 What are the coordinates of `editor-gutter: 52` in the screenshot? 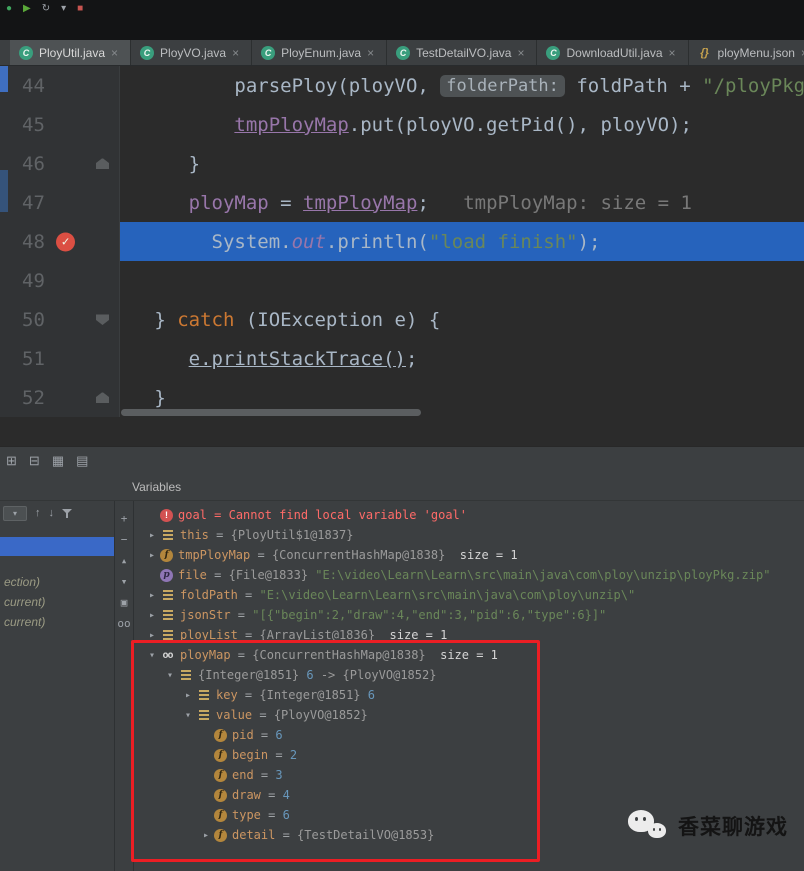 It's located at (60, 397).